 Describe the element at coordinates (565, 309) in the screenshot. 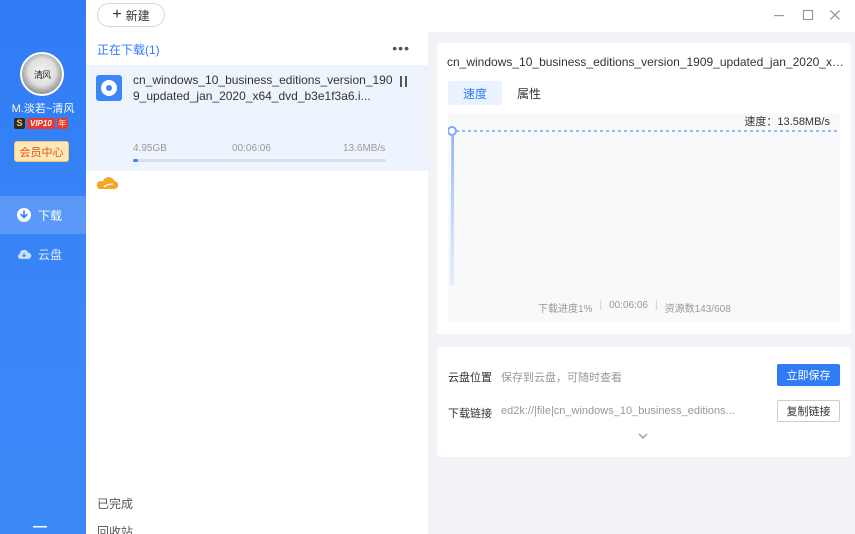

I see `progress-percent-text: 下载进度1%` at that location.